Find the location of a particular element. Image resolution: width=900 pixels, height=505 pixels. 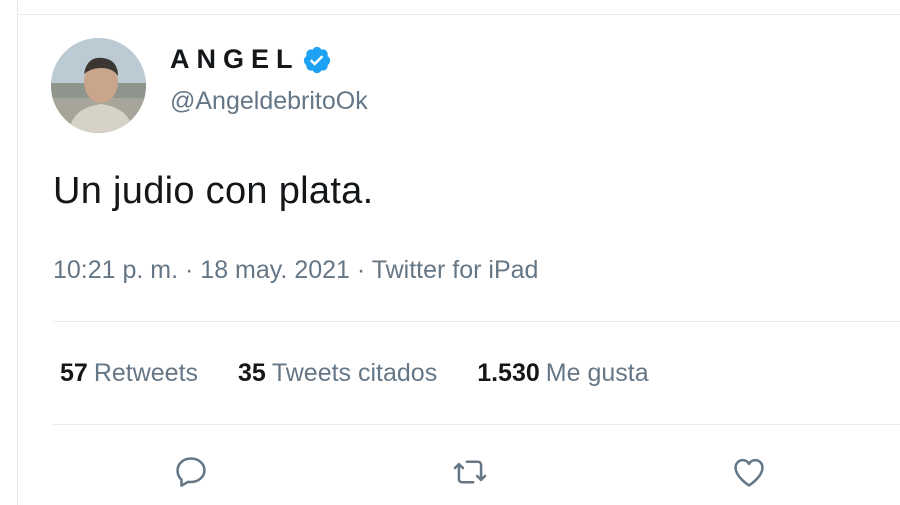

retweets-label: Retweets is located at coordinates (146, 373).